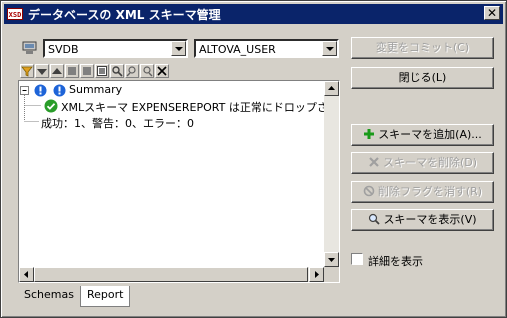 The width and height of the screenshot is (507, 318). I want to click on report-toolbar, so click(177, 72).